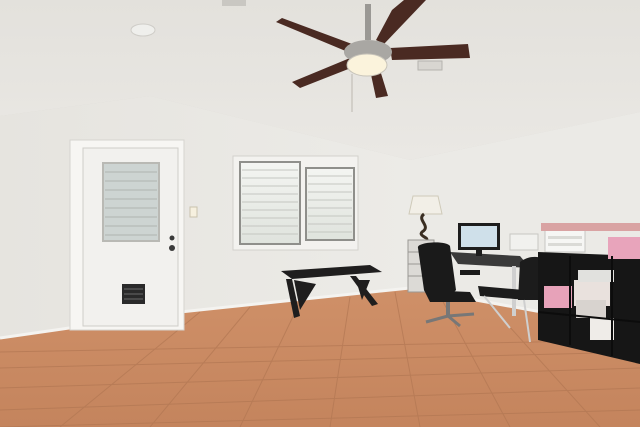 The image size is (640, 427). I want to click on attic-hatch, so click(234, 3).